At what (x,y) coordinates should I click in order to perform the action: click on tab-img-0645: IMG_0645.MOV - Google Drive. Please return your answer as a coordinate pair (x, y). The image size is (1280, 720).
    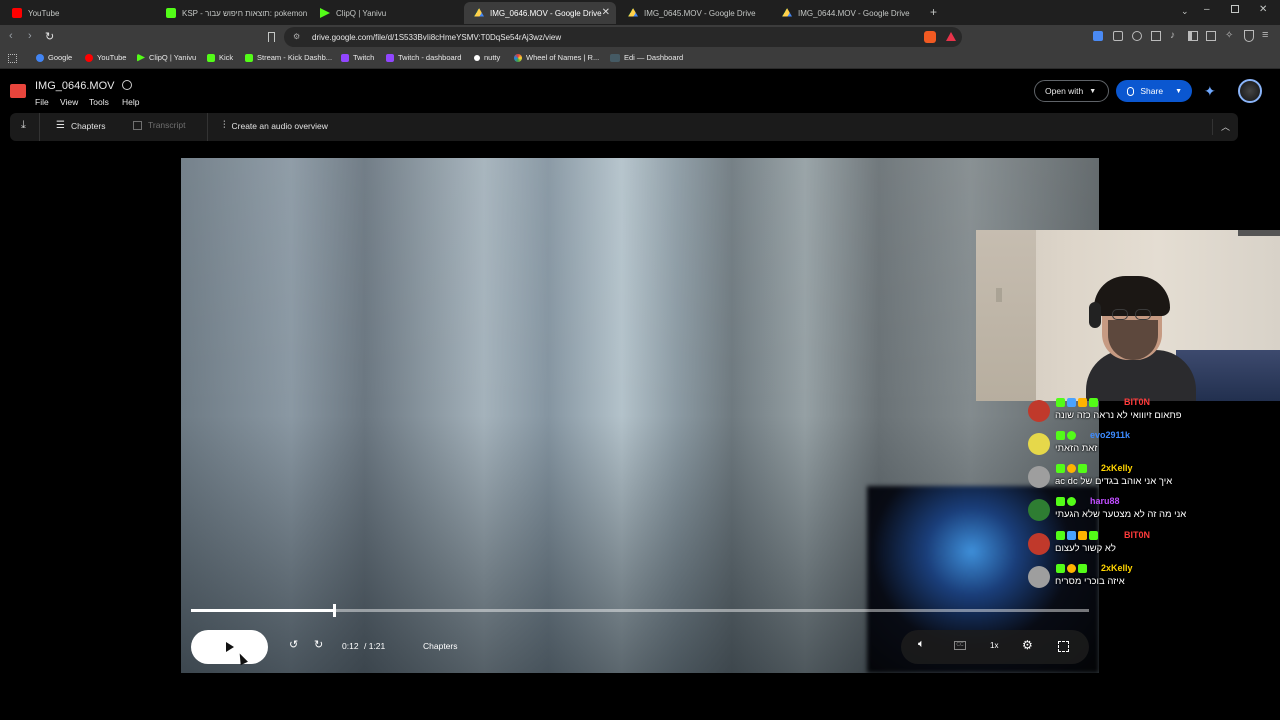
    Looking at the image, I should click on (694, 13).